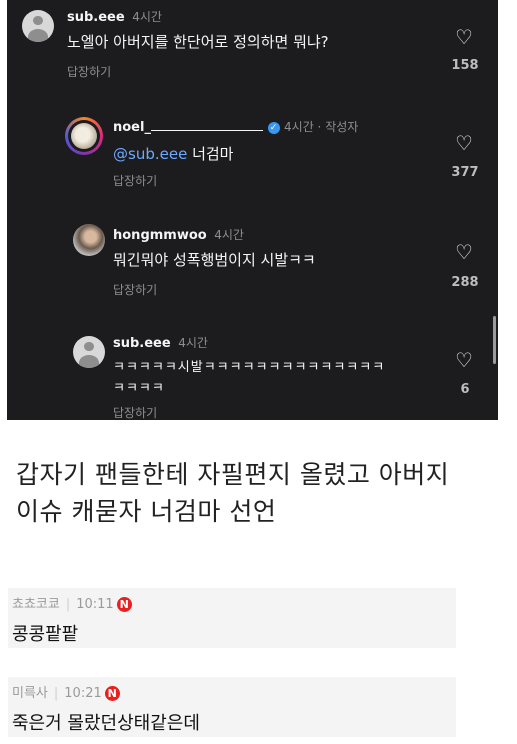 Image resolution: width=517 pixels, height=744 pixels. I want to click on comment-time: 10:11, so click(95, 604).